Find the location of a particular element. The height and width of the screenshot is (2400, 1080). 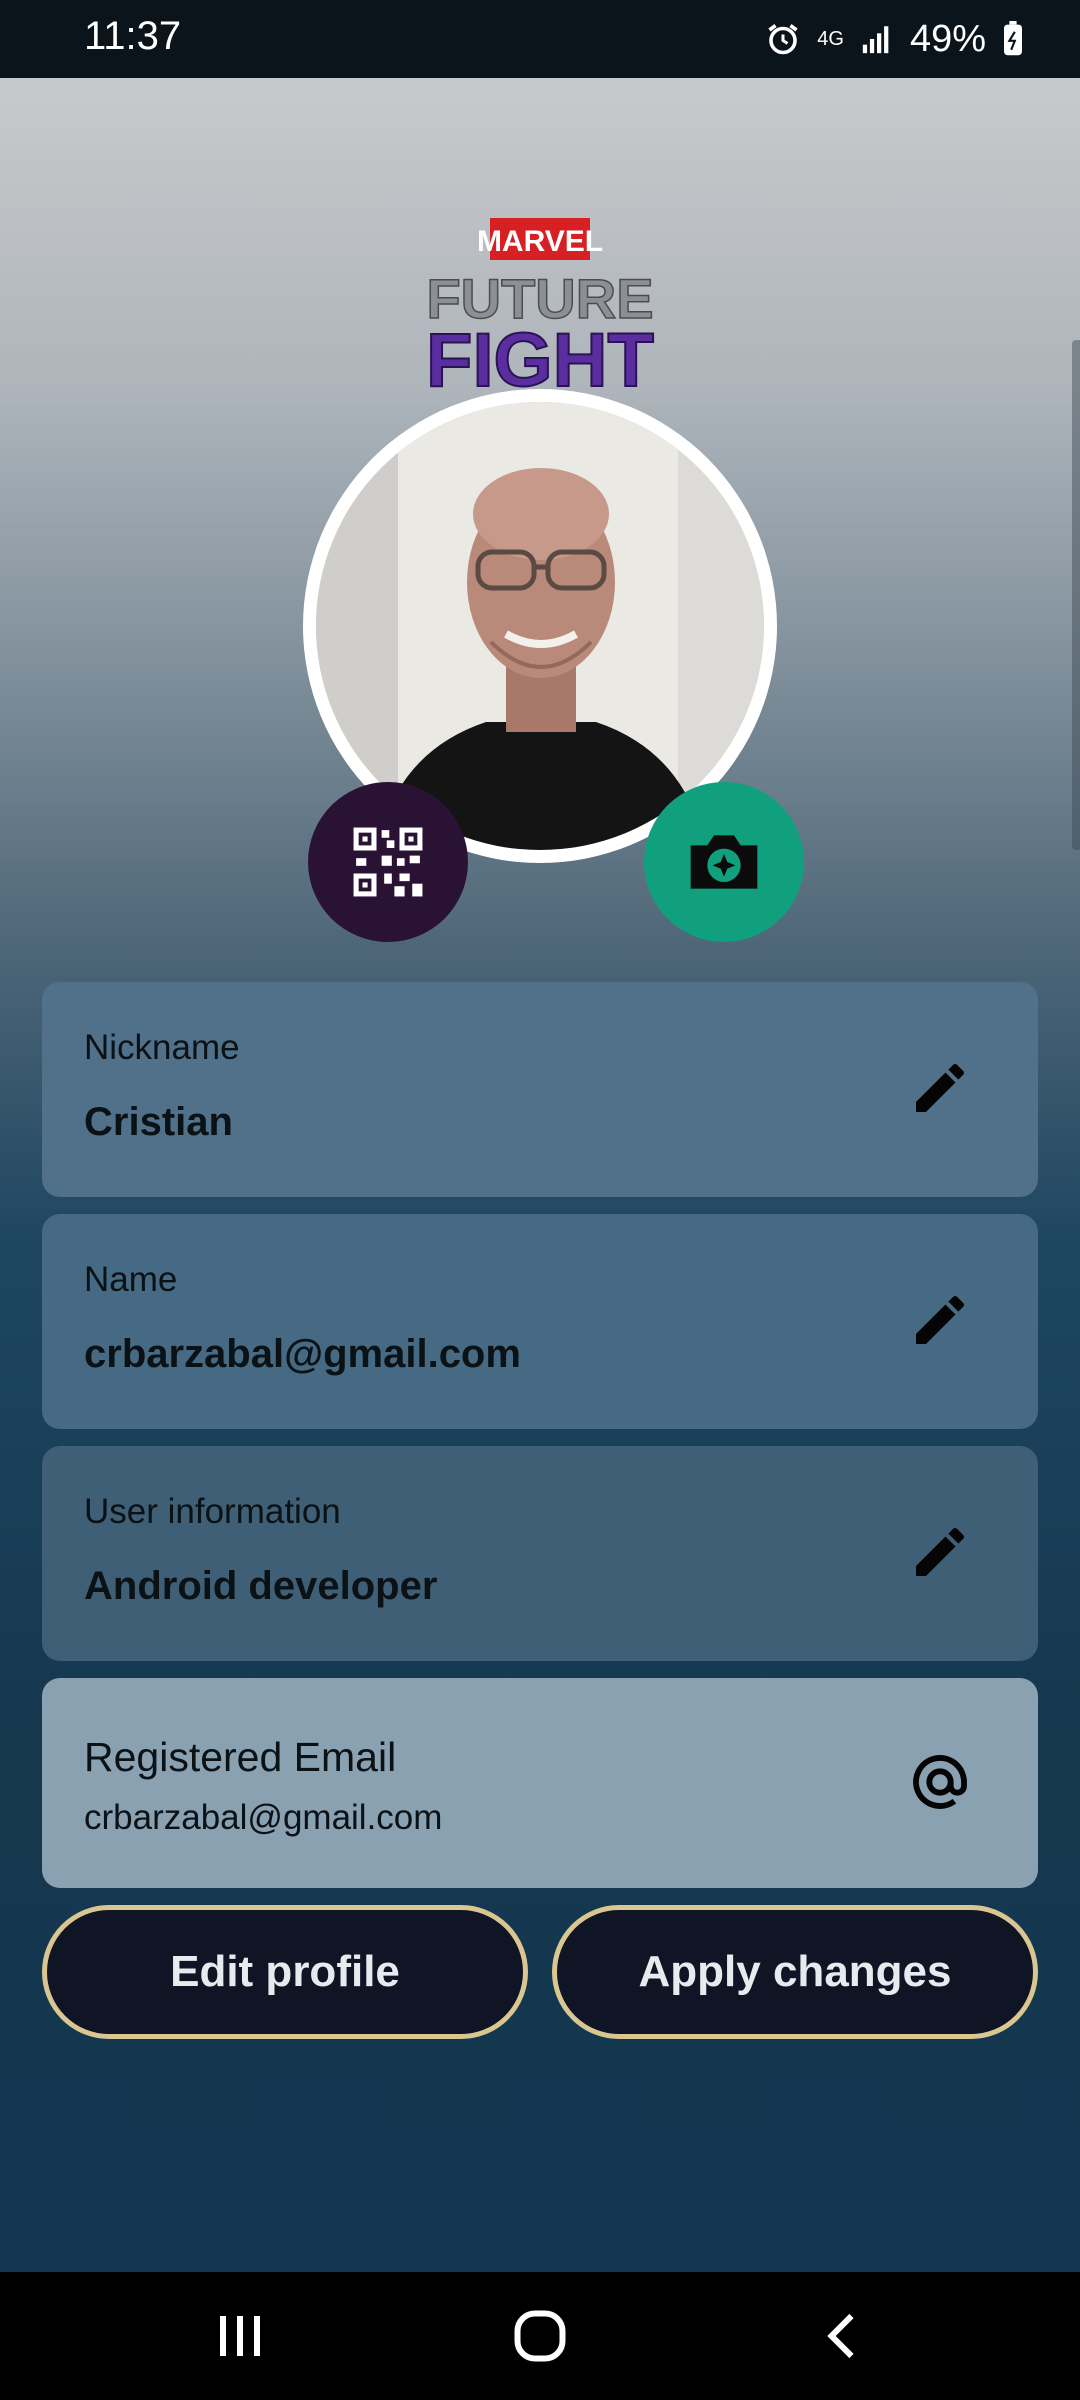

edit-name-pencil-icon is located at coordinates (940, 1320).